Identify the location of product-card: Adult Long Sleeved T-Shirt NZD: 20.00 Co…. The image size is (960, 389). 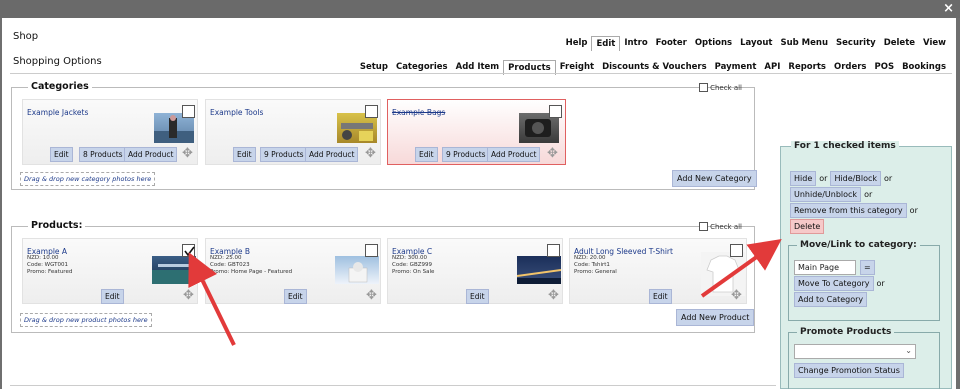
(658, 271).